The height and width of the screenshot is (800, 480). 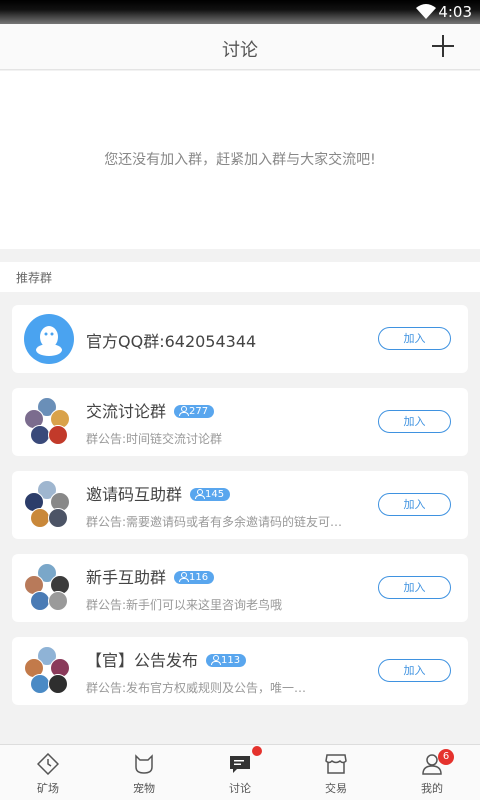 I want to click on chat-icon, so click(x=240, y=764).